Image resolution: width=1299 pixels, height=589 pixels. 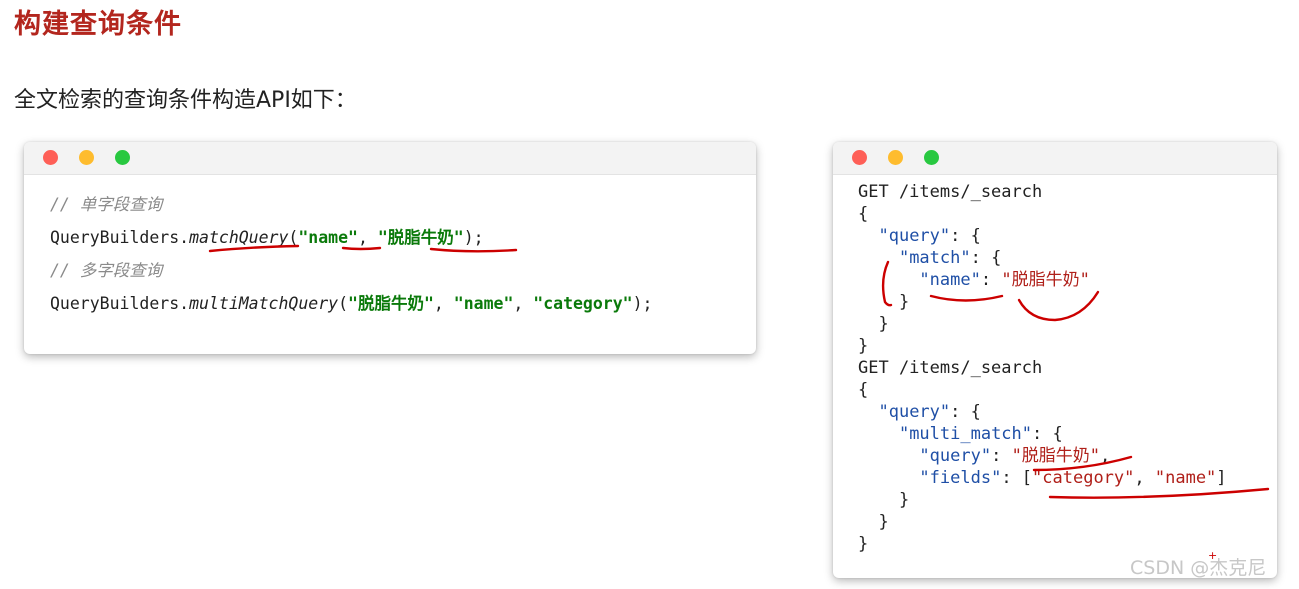 What do you see at coordinates (106, 270) in the screenshot?
I see `code-comment-multi-field: // 多字段查询` at bounding box center [106, 270].